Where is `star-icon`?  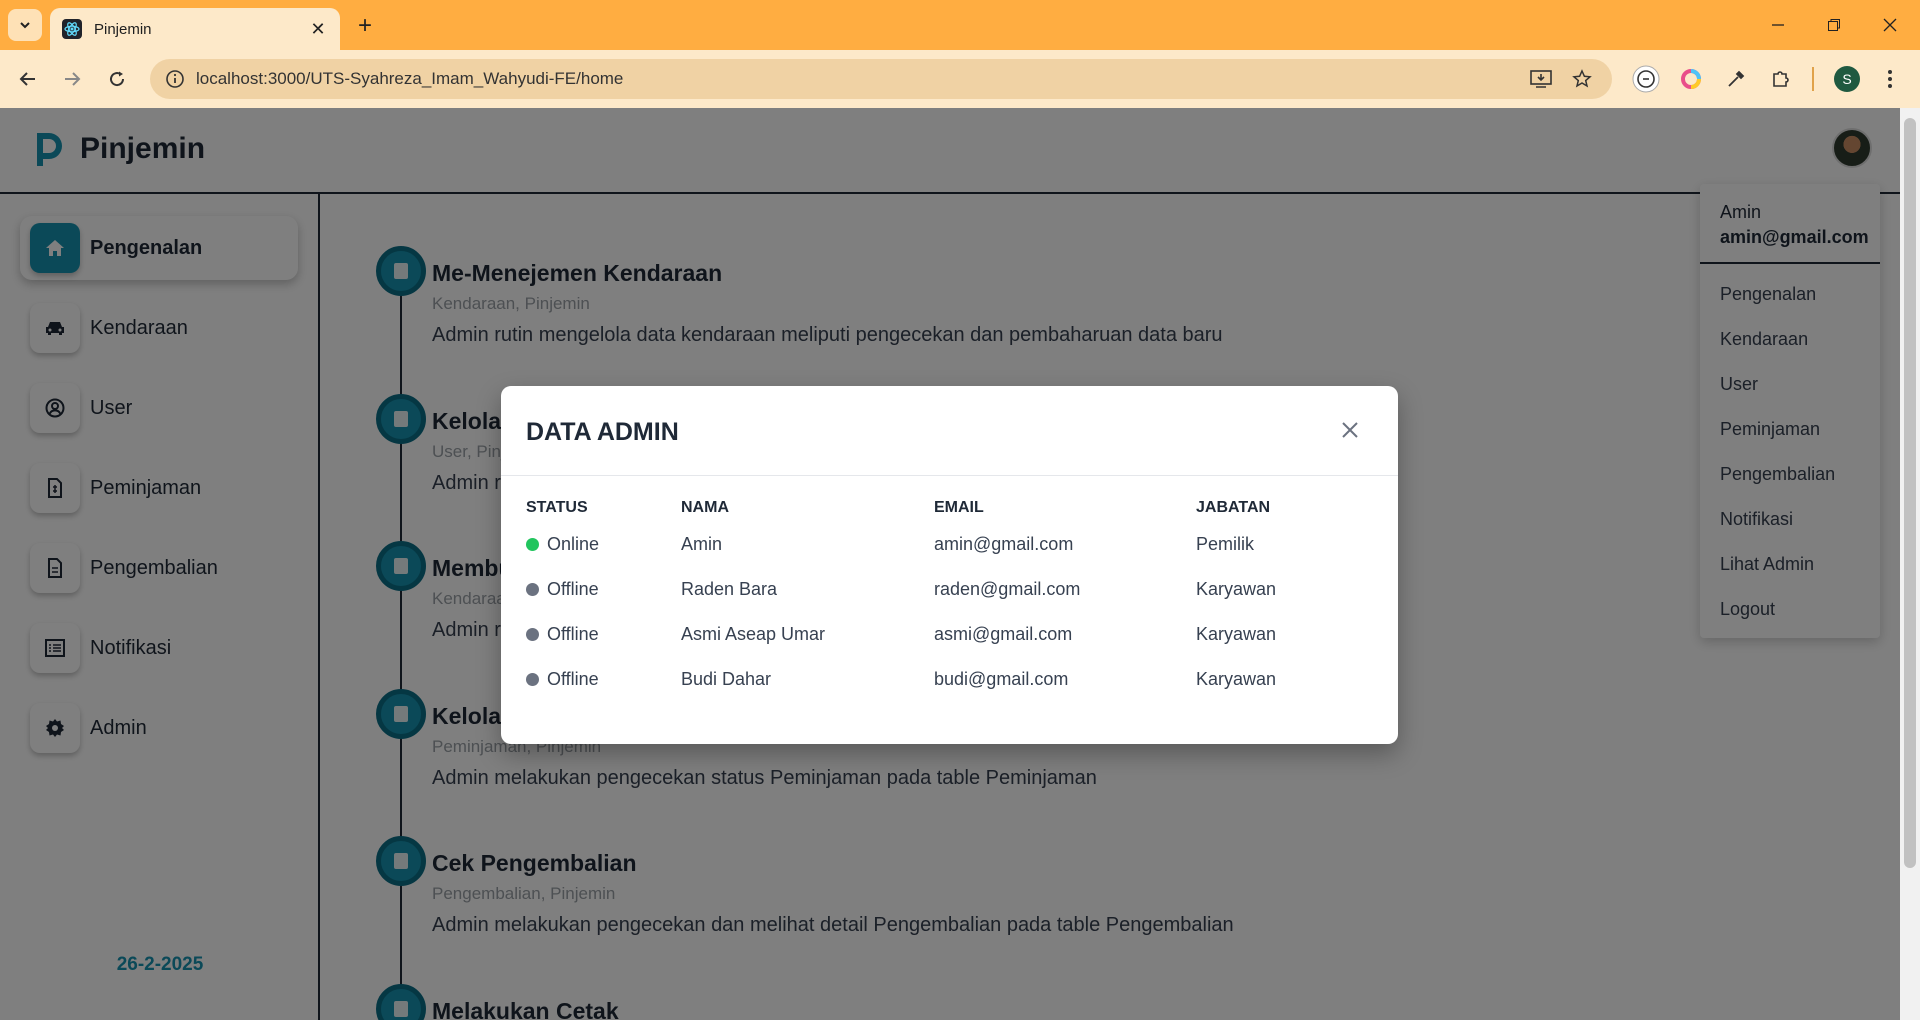
star-icon is located at coordinates (1582, 78).